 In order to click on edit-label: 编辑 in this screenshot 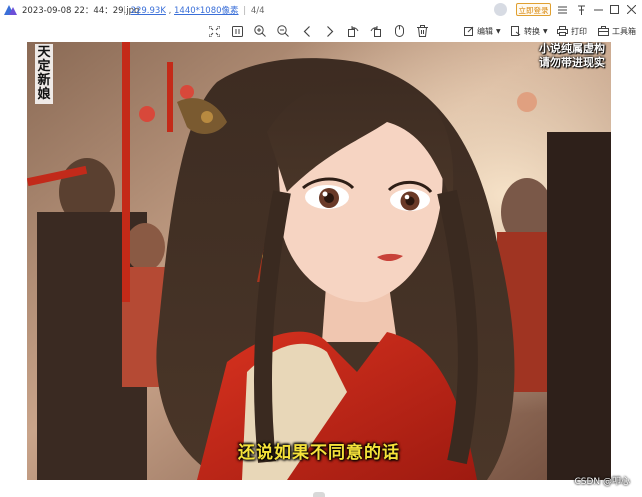, I will do `click(485, 31)`.